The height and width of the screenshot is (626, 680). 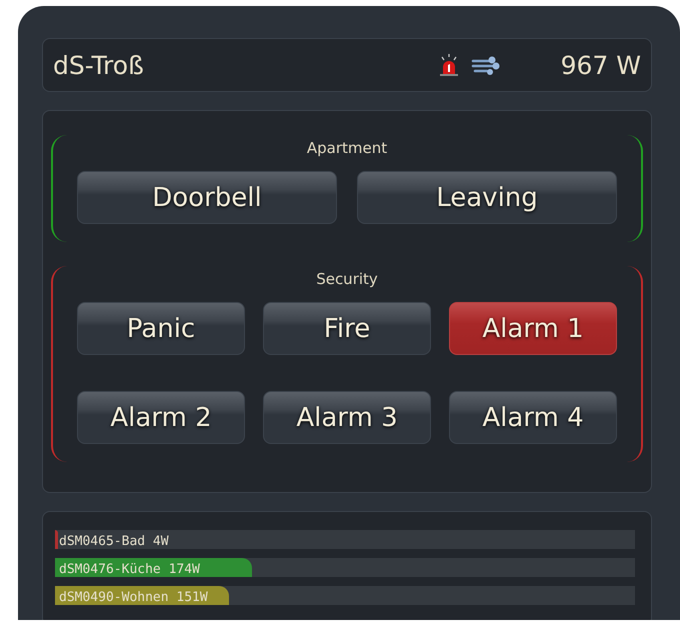 What do you see at coordinates (533, 328) in the screenshot?
I see `scene-button: Alarm 1` at bounding box center [533, 328].